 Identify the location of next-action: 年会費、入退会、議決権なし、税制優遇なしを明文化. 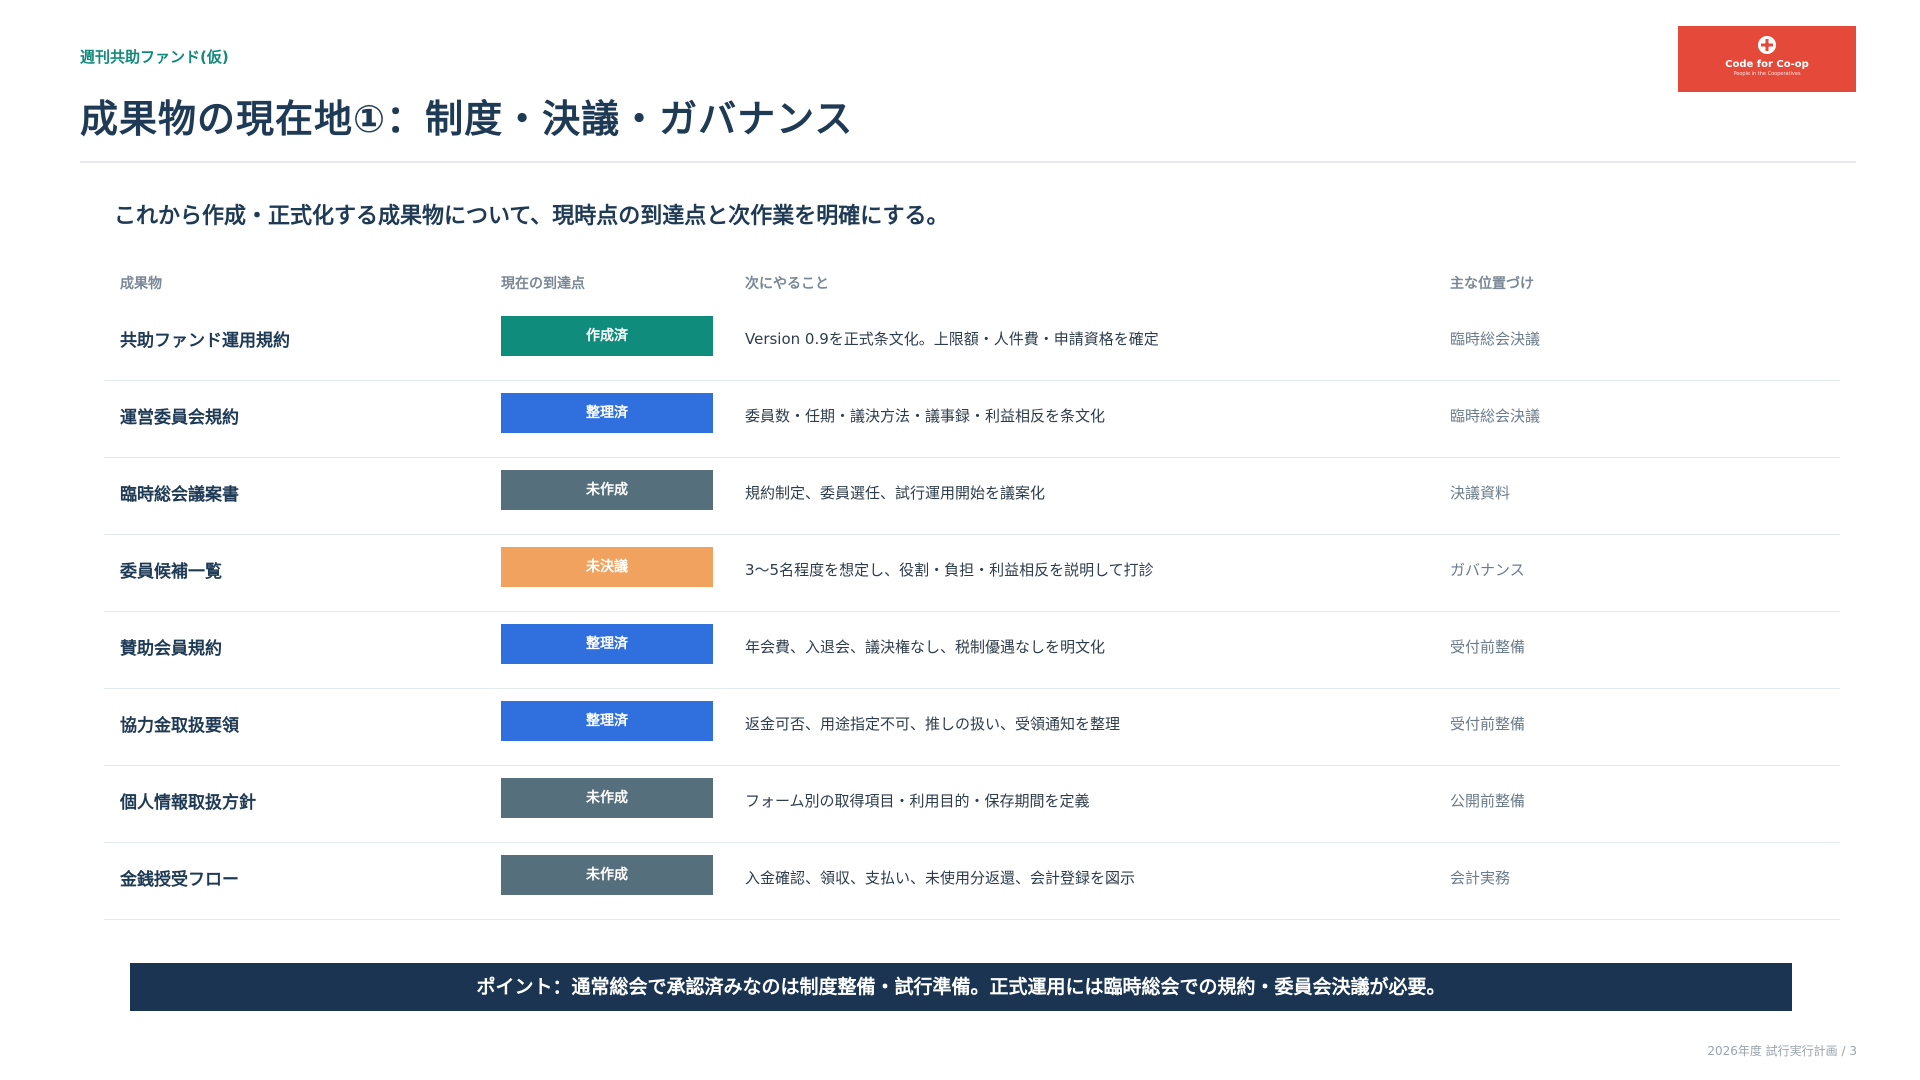
(925, 647).